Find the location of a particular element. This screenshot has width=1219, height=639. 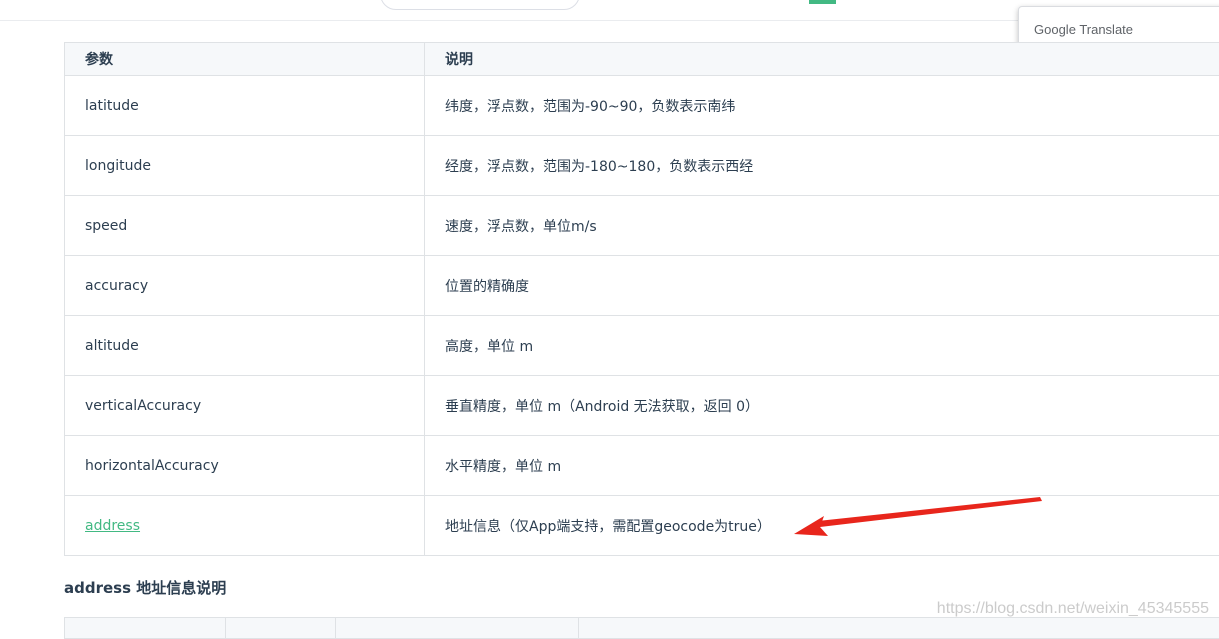

table-row: speed 速度，浮点数，单位m/s is located at coordinates (642, 226).